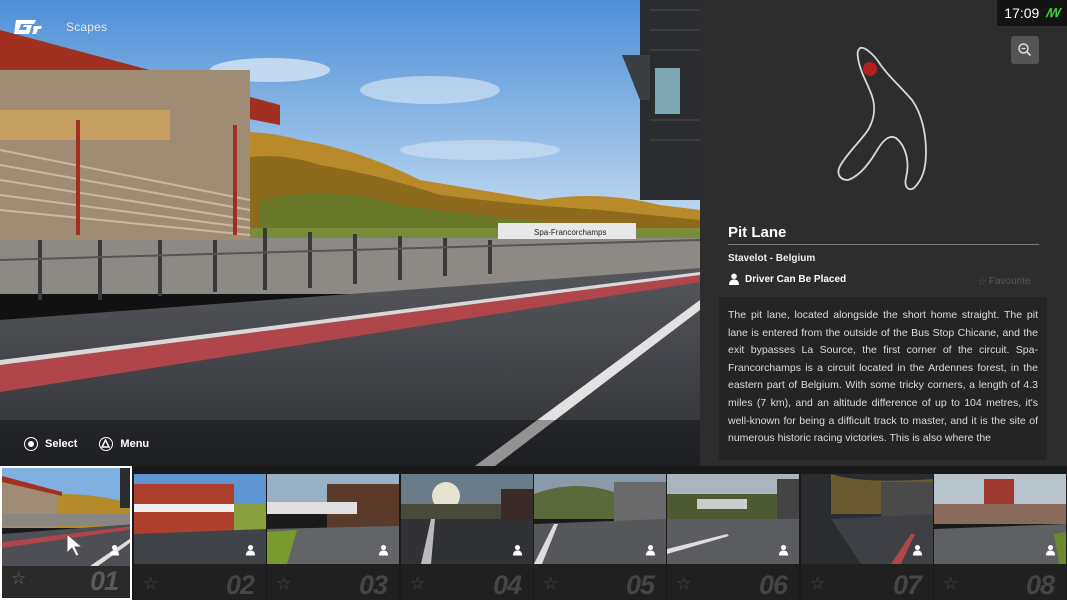 The height and width of the screenshot is (600, 1067). What do you see at coordinates (867, 537) in the screenshot?
I see `thumbnail-07: ☆ 07` at bounding box center [867, 537].